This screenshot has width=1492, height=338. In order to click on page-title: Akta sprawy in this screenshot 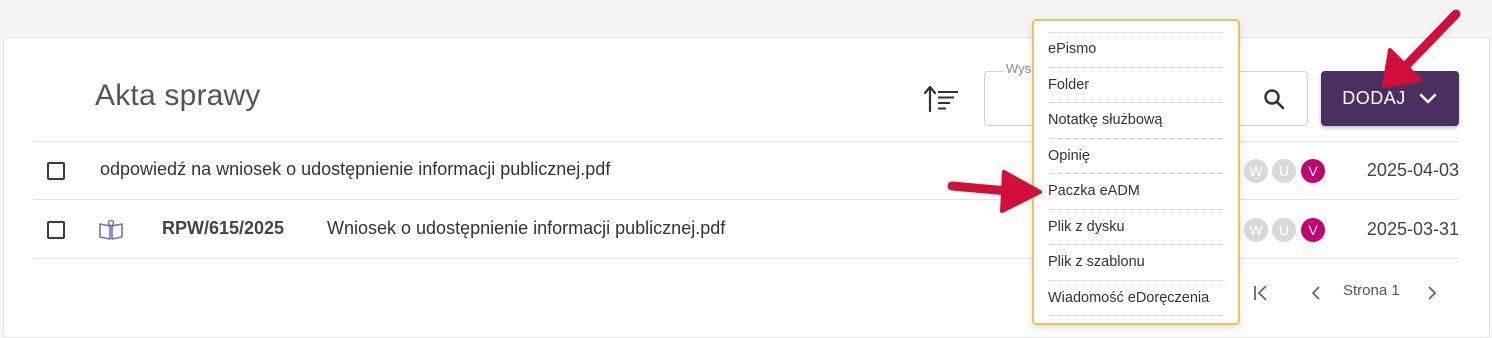, I will do `click(178, 95)`.